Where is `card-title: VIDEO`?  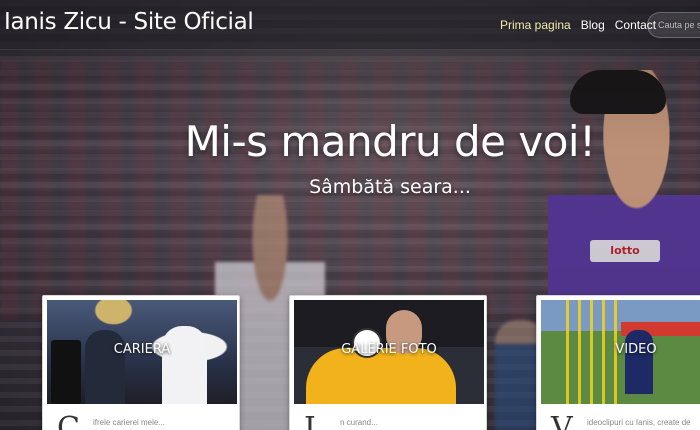 card-title: VIDEO is located at coordinates (636, 349).